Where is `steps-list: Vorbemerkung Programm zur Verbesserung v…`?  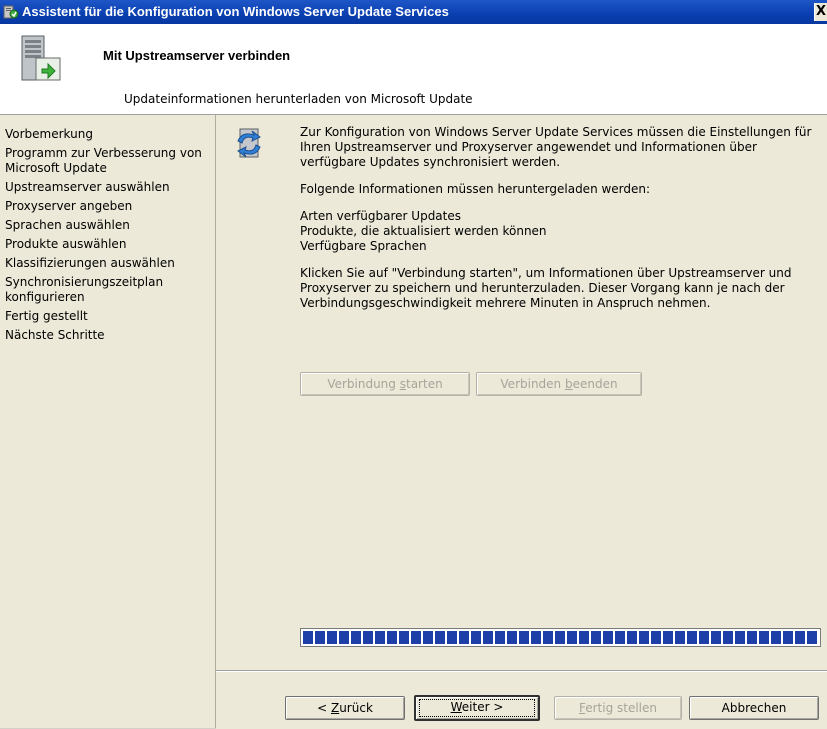 steps-list: Vorbemerkung Programm zur Verbesserung v… is located at coordinates (107, 237).